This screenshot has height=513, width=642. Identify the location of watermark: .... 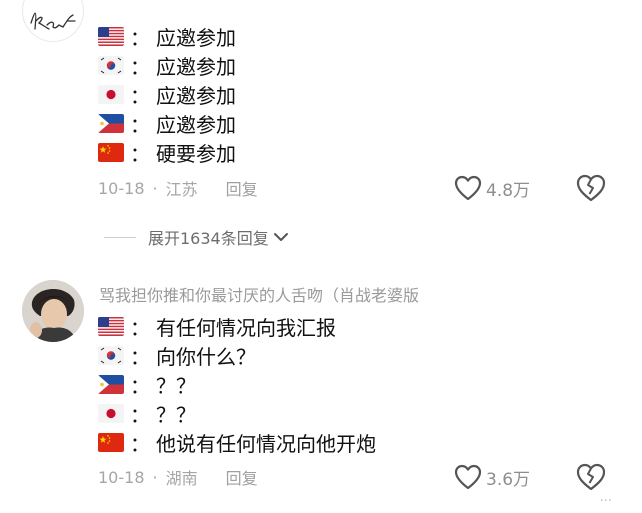
(605, 497).